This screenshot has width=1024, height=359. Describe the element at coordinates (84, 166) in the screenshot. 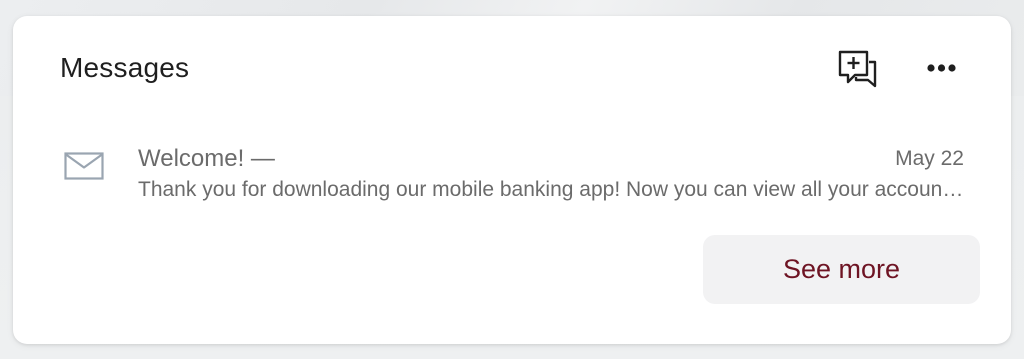

I see `envelope-icon` at that location.